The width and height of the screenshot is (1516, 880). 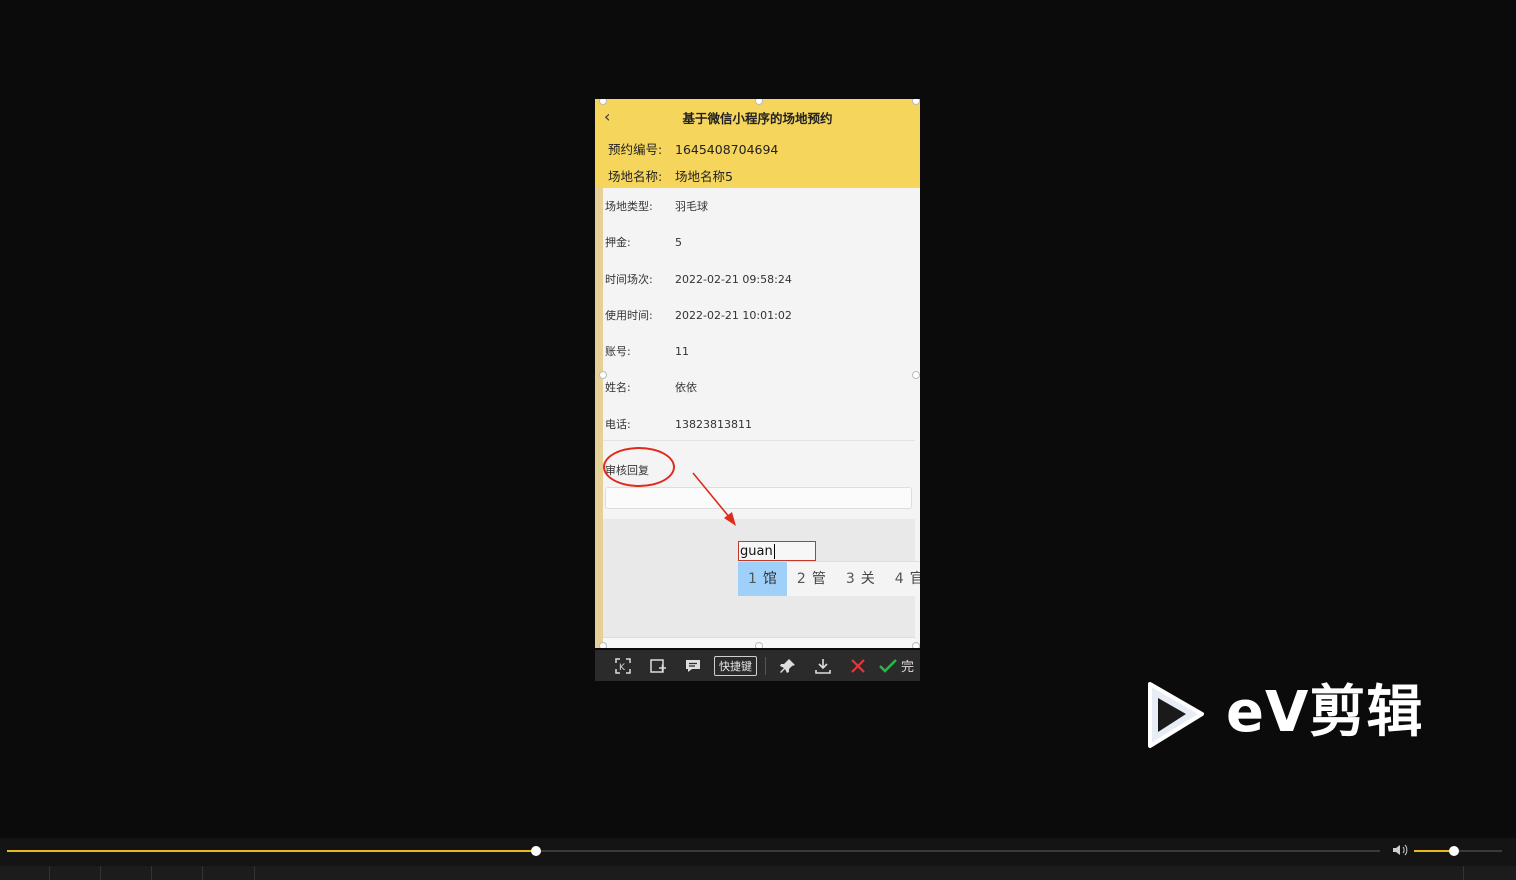 I want to click on volume-icon, so click(x=1400, y=852).